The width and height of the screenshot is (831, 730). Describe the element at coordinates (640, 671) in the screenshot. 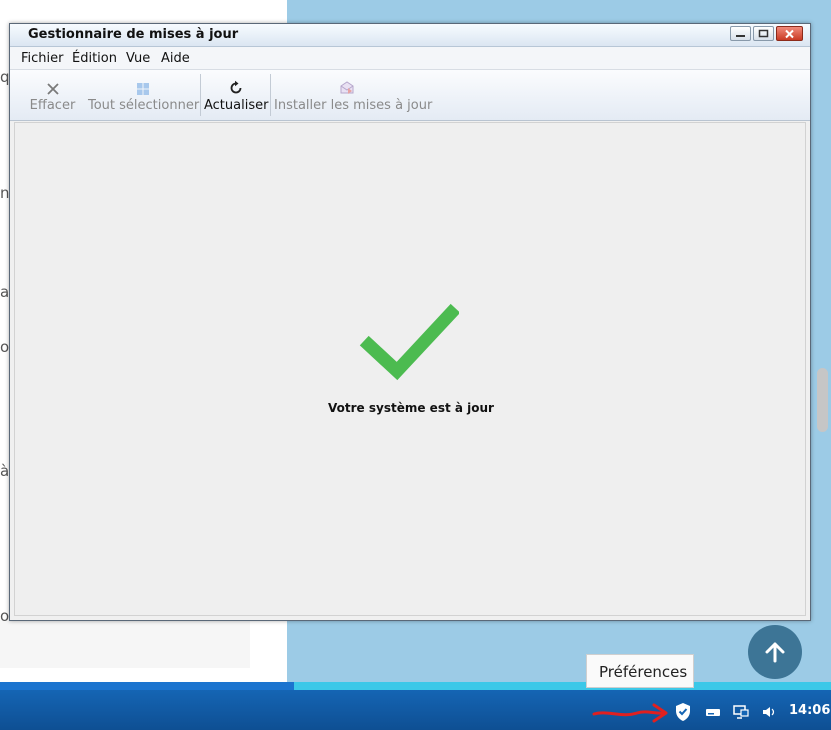

I see `preferences-tooltip: Préférences` at that location.